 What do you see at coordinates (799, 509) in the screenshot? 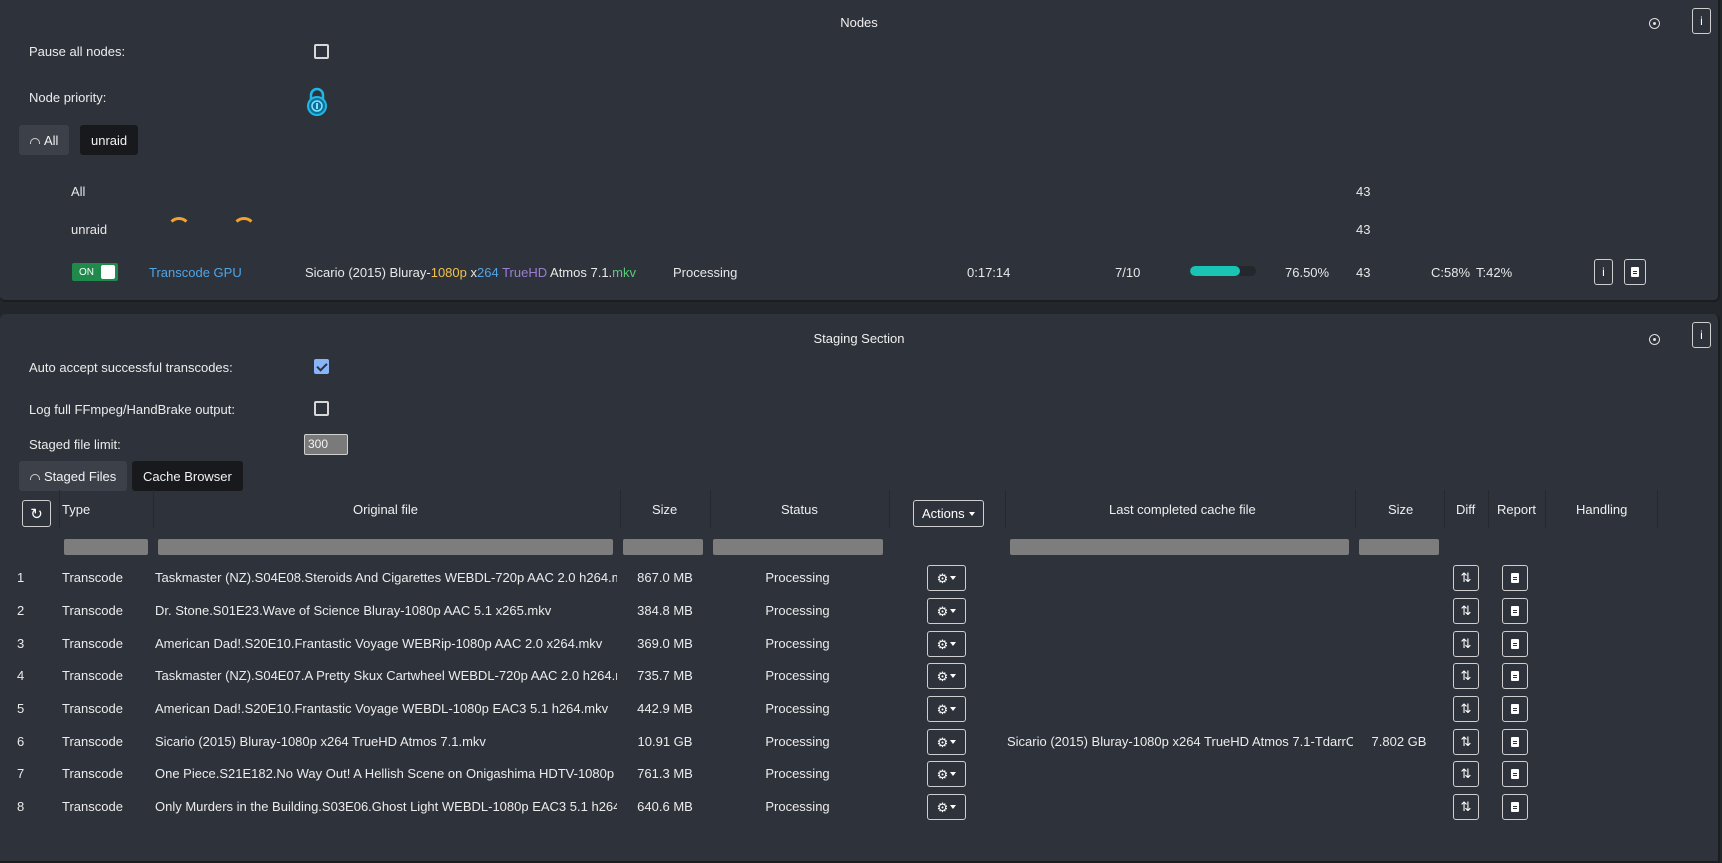
I see `header-status: Status` at bounding box center [799, 509].